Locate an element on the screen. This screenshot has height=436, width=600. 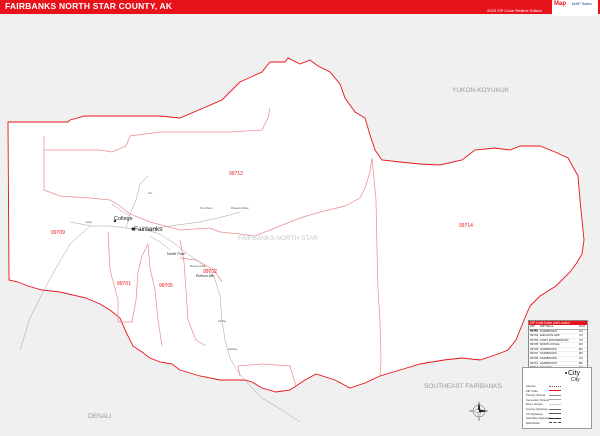
legend-item-label: Airports is located at coordinates (531, 386).